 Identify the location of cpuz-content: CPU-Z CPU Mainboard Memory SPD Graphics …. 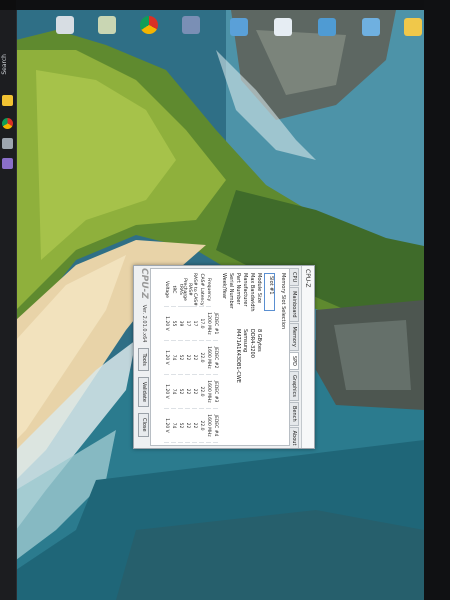
(224, 357).